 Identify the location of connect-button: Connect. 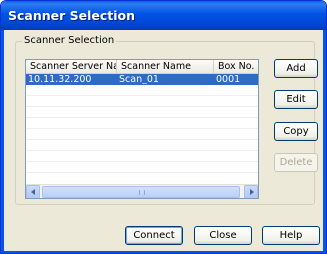
(154, 235).